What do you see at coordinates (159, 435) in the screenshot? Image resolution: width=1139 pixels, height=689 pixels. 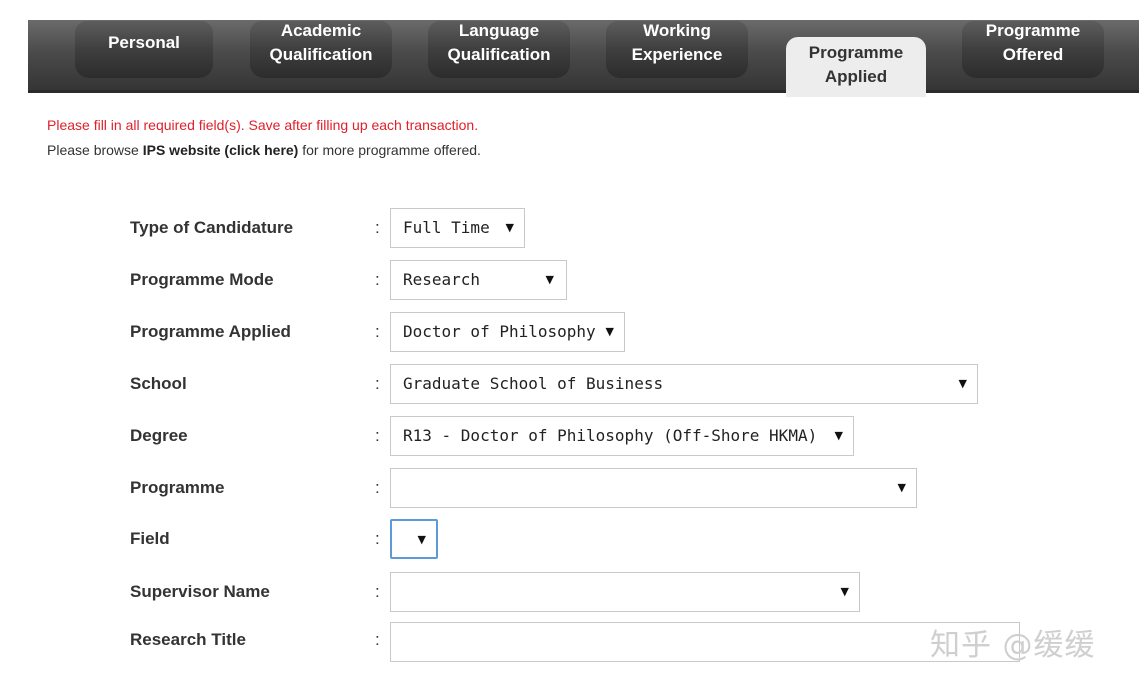 I see `label-degree: Degree` at bounding box center [159, 435].